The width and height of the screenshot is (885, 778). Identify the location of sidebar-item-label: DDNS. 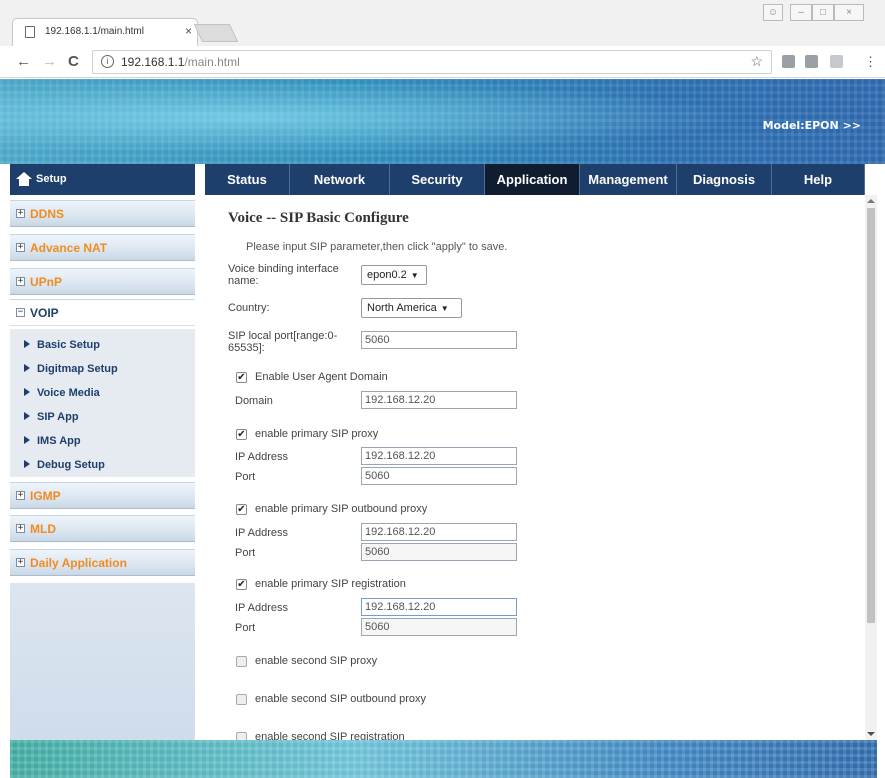
(47, 214).